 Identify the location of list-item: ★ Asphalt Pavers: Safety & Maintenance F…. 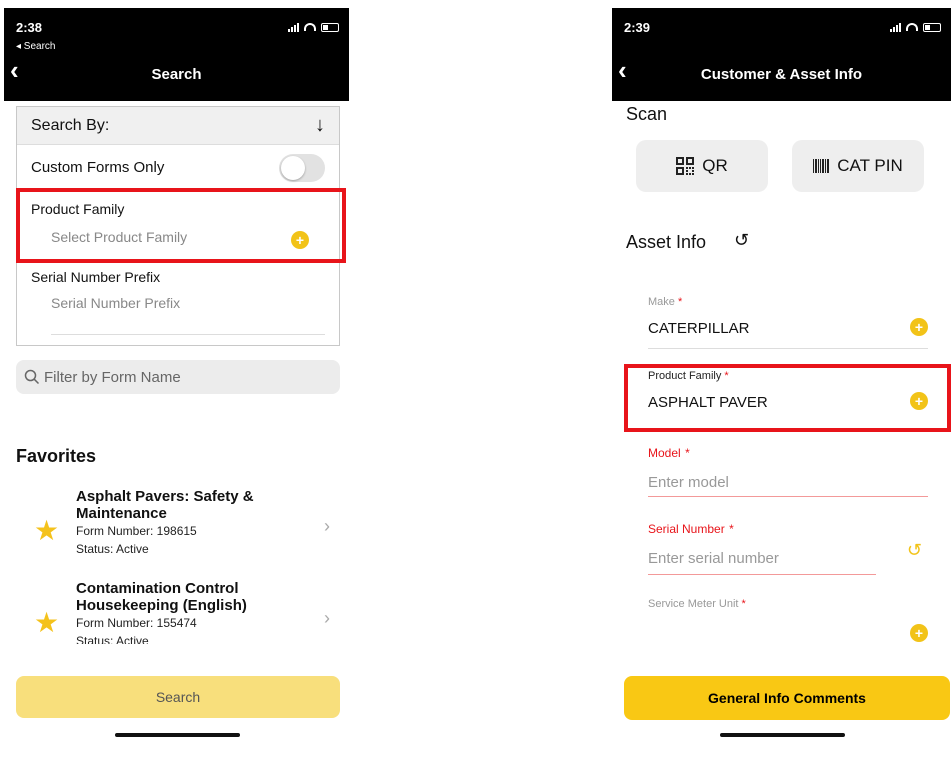
(178, 528).